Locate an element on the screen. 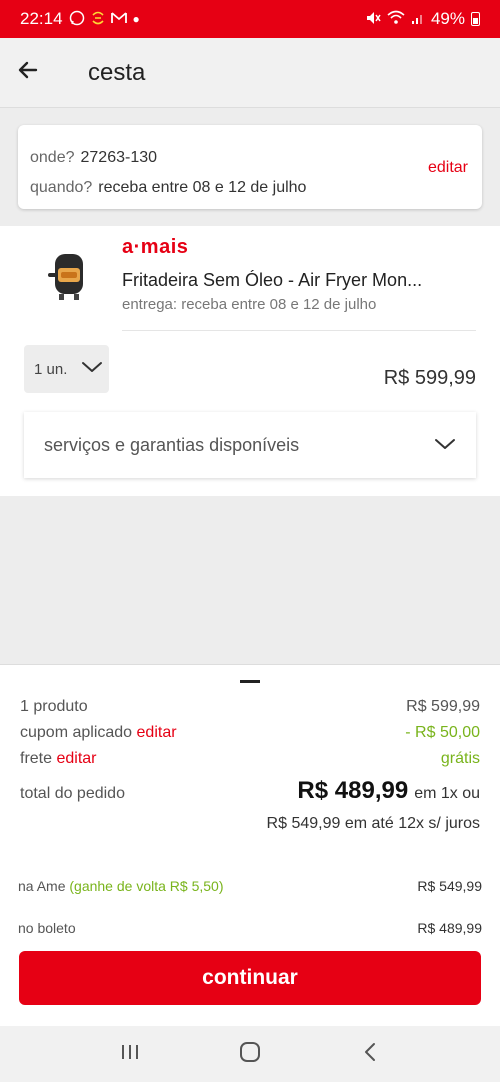 This screenshot has width=500, height=1082. delivery-when-row: quando? receba entre 08 e 12 de julho is located at coordinates (250, 188).